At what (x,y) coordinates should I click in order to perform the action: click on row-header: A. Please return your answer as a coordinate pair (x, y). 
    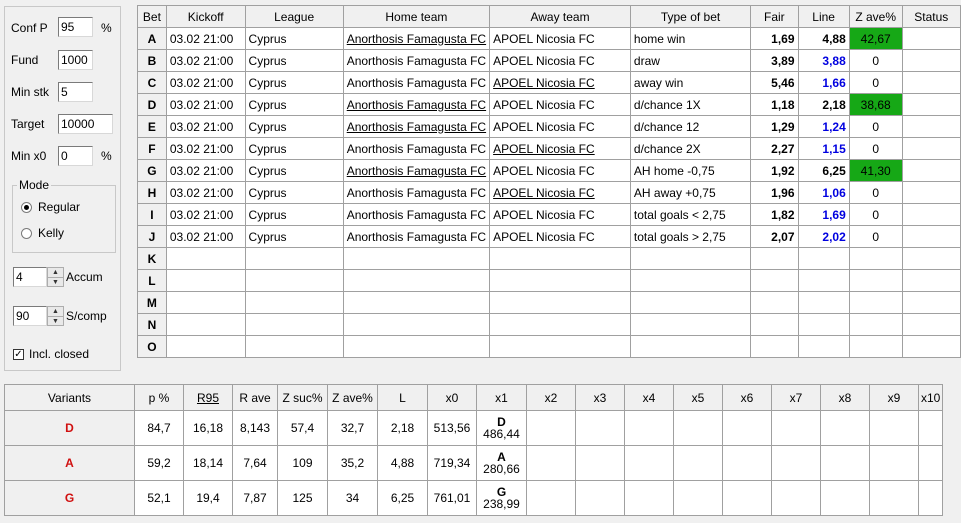
    Looking at the image, I should click on (152, 38).